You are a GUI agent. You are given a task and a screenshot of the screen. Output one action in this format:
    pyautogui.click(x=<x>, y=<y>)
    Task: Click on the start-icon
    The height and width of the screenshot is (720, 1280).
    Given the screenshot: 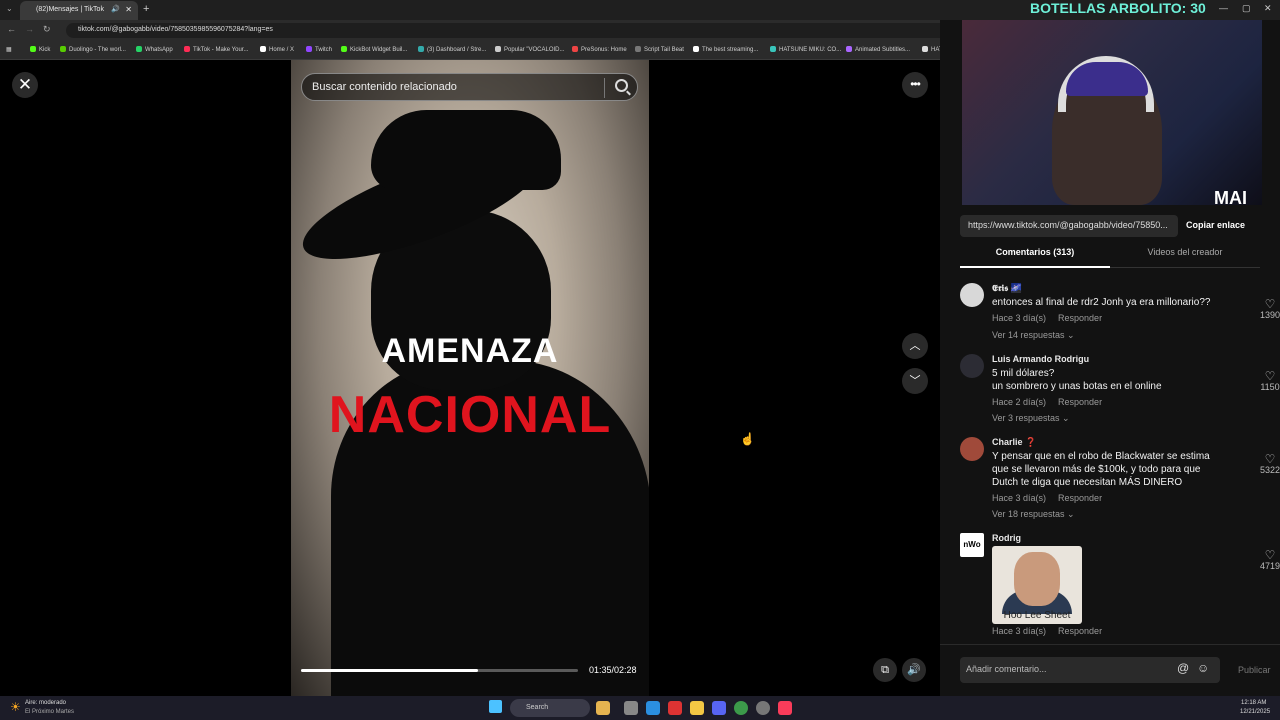 What is the action you would take?
    pyautogui.click(x=495, y=706)
    